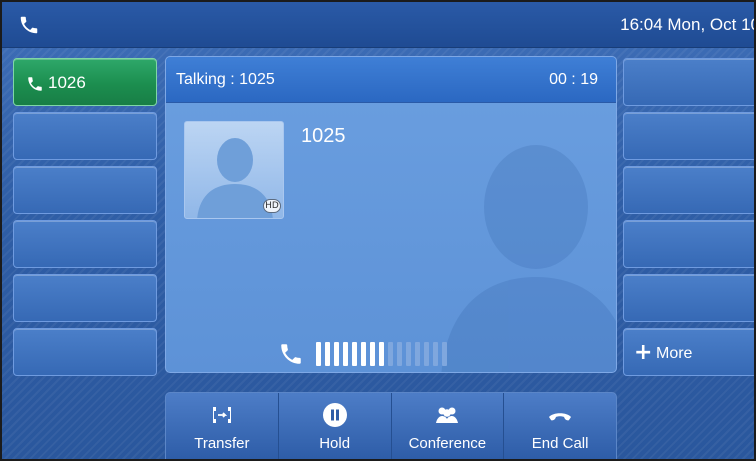  I want to click on conference-label: Conference, so click(447, 443).